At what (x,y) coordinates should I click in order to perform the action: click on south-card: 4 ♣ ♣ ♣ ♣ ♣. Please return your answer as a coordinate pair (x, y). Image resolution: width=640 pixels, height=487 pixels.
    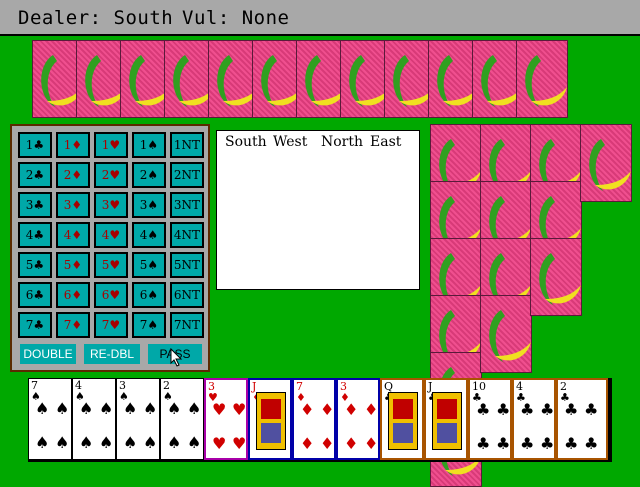
    Looking at the image, I should click on (534, 419).